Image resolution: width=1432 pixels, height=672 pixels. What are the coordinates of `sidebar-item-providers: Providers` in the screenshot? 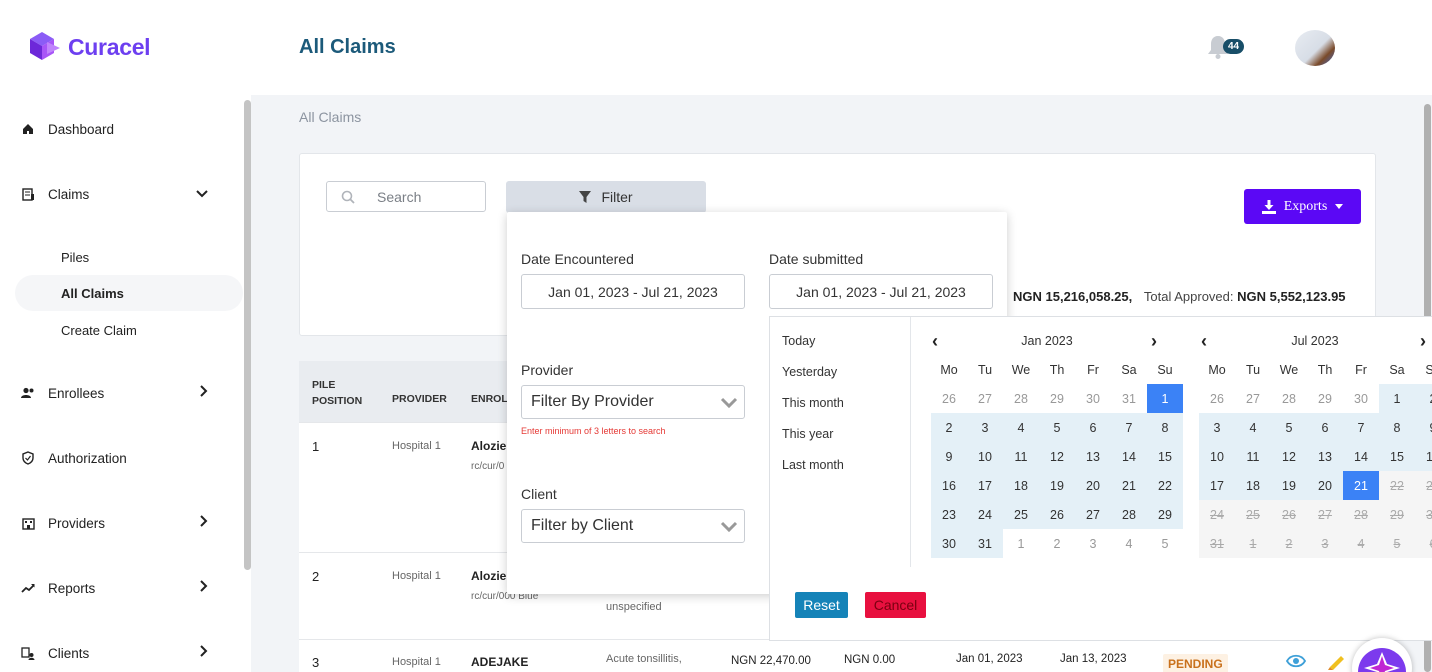 It's located at (115, 523).